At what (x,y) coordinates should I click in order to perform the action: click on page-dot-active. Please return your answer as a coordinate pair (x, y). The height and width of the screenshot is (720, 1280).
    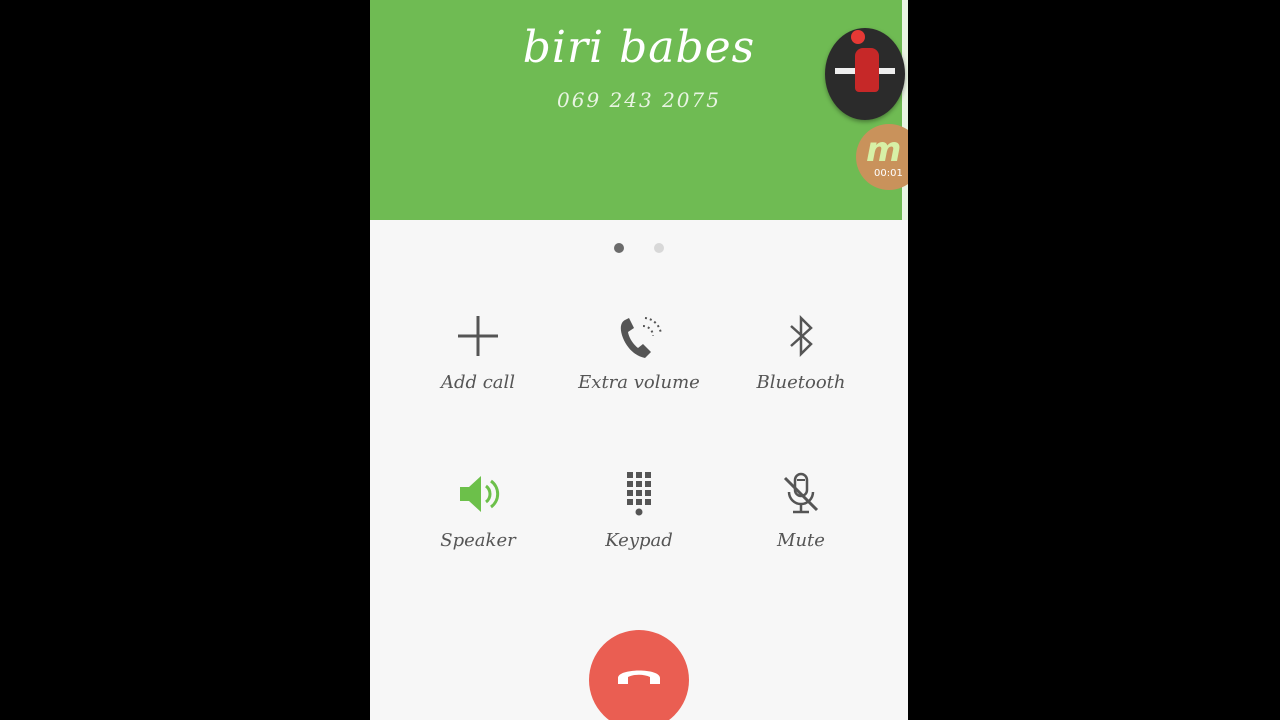
    Looking at the image, I should click on (619, 248).